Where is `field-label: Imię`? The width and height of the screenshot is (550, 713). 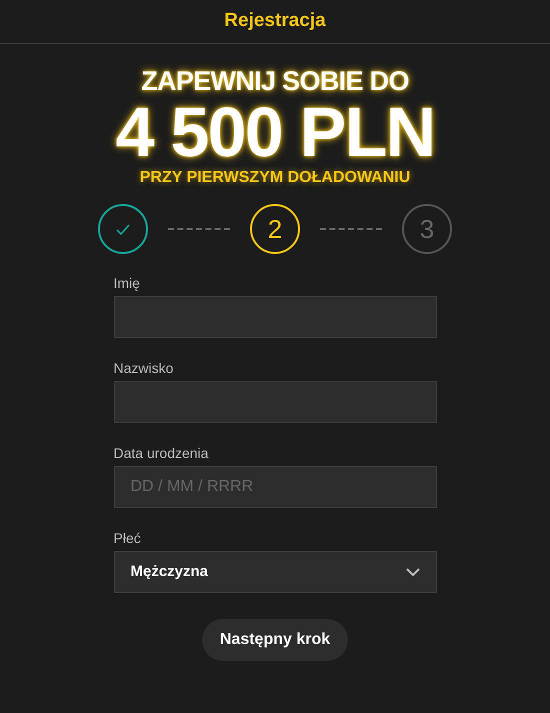
field-label: Imię is located at coordinates (127, 283).